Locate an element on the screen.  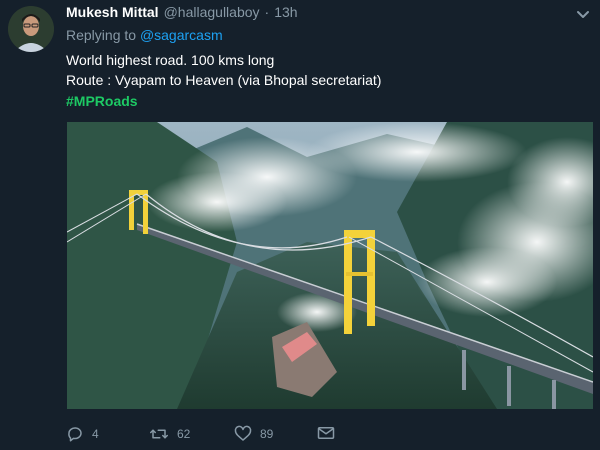
tweet-text-line-1: World highest road. 100 kms long is located at coordinates (170, 60).